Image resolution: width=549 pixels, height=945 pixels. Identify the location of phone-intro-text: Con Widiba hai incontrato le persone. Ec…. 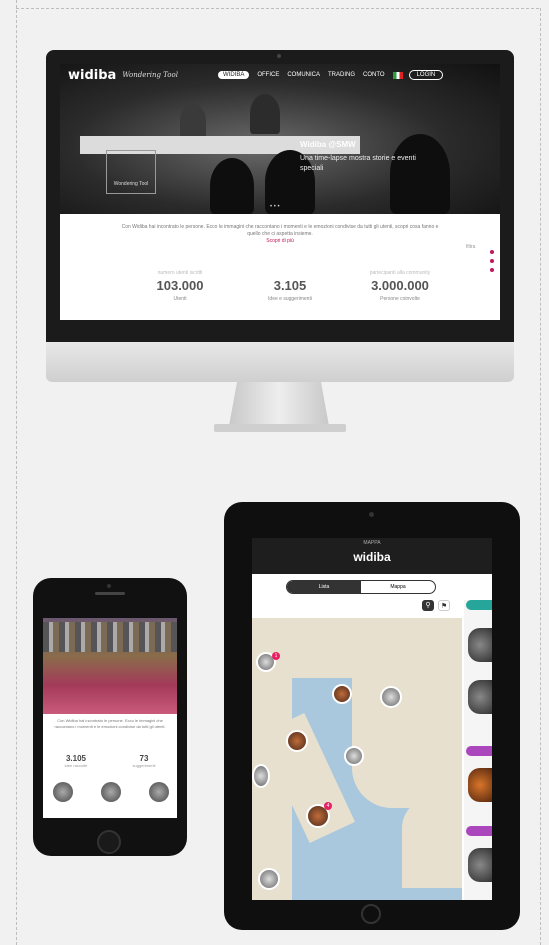
(110, 723).